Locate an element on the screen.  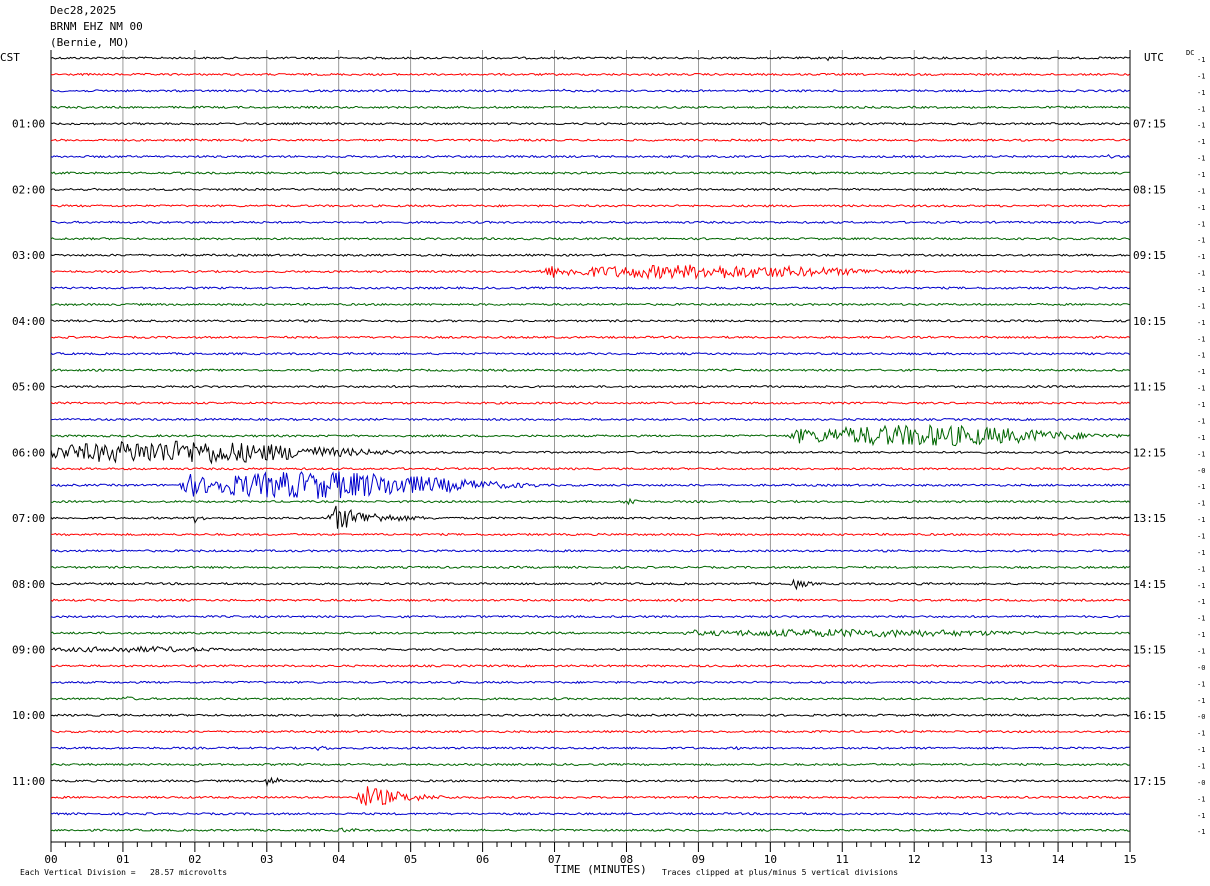
right-hour-label: 16:15 is located at coordinates (1149, 715).